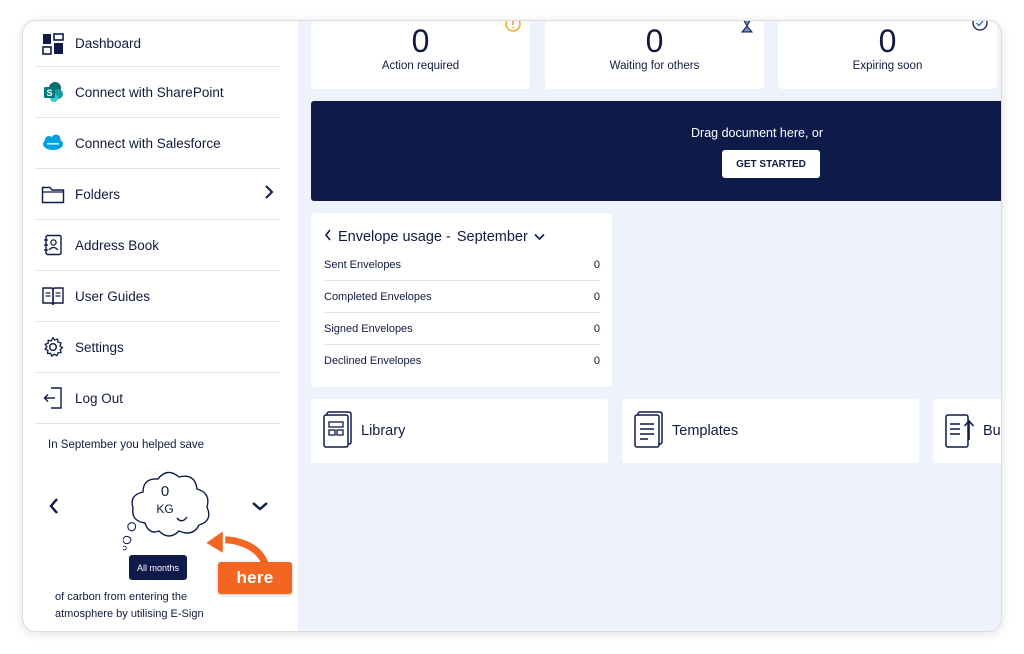 The width and height of the screenshot is (1024, 654). What do you see at coordinates (53, 44) in the screenshot?
I see `dashboard-icon` at bounding box center [53, 44].